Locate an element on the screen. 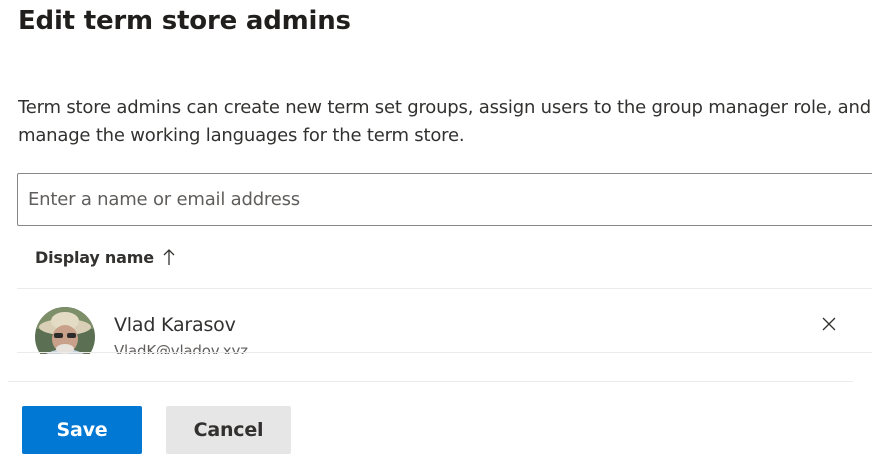  close-icon is located at coordinates (829, 324).